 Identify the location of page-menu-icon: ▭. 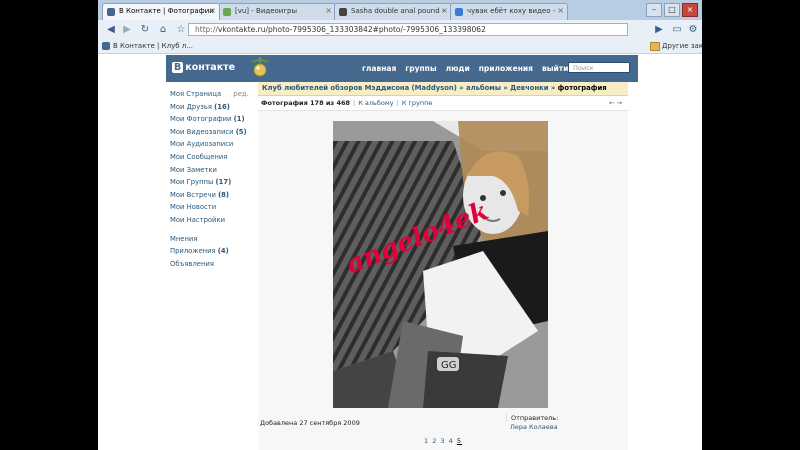
(677, 30).